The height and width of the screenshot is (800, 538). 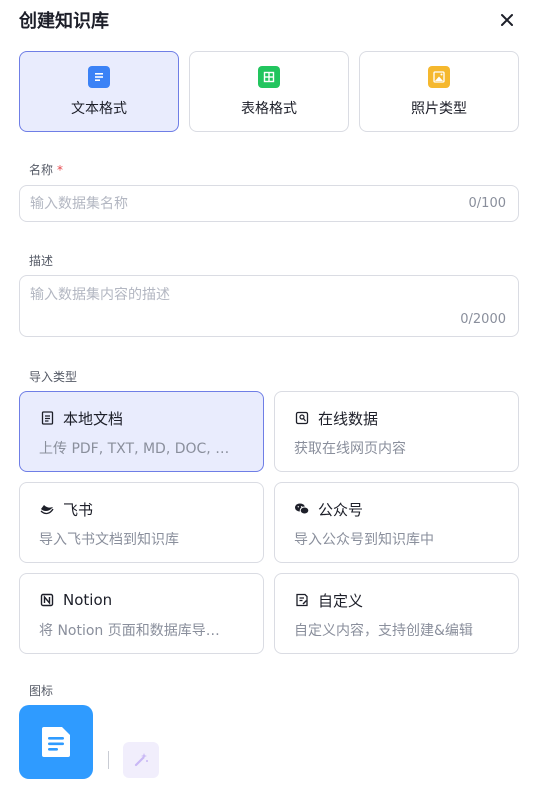 What do you see at coordinates (93, 418) in the screenshot?
I see `import-type-title: 本地文档` at bounding box center [93, 418].